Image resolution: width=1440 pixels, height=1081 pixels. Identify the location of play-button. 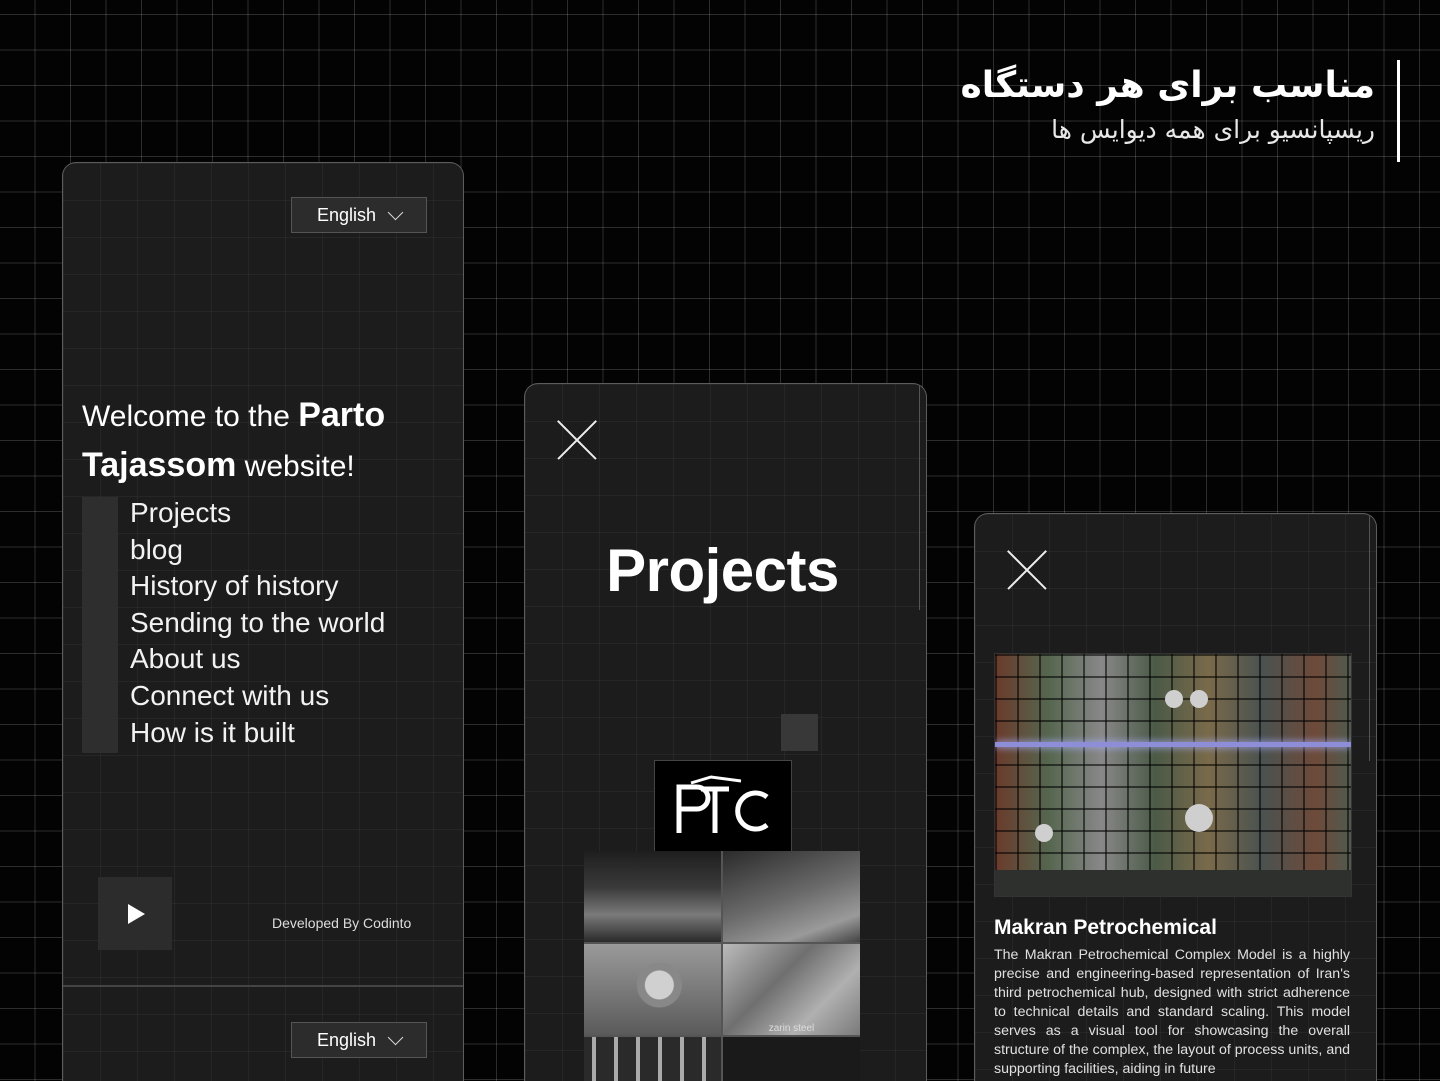
(135, 913).